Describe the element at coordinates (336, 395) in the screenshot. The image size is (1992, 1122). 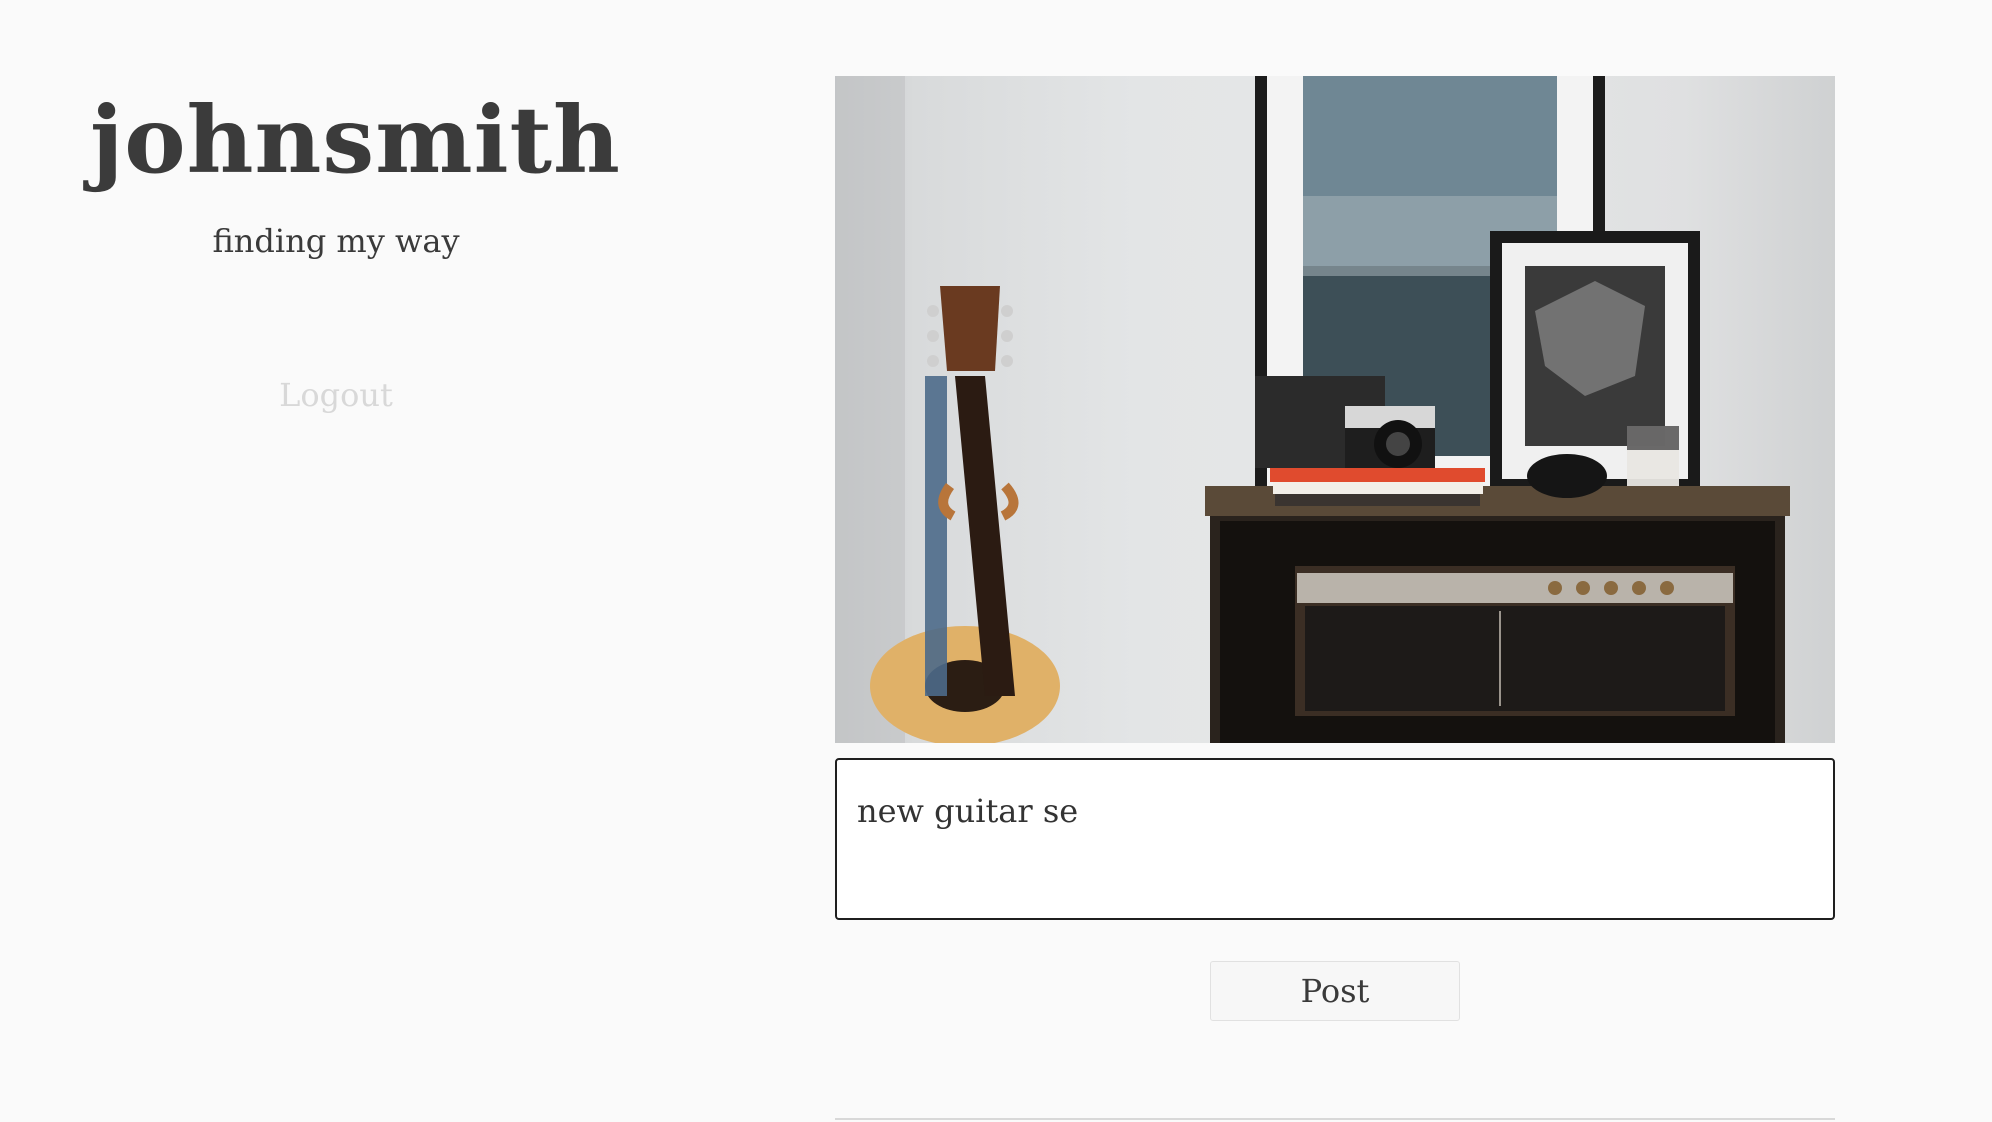
I see `logout-link: Logout` at that location.